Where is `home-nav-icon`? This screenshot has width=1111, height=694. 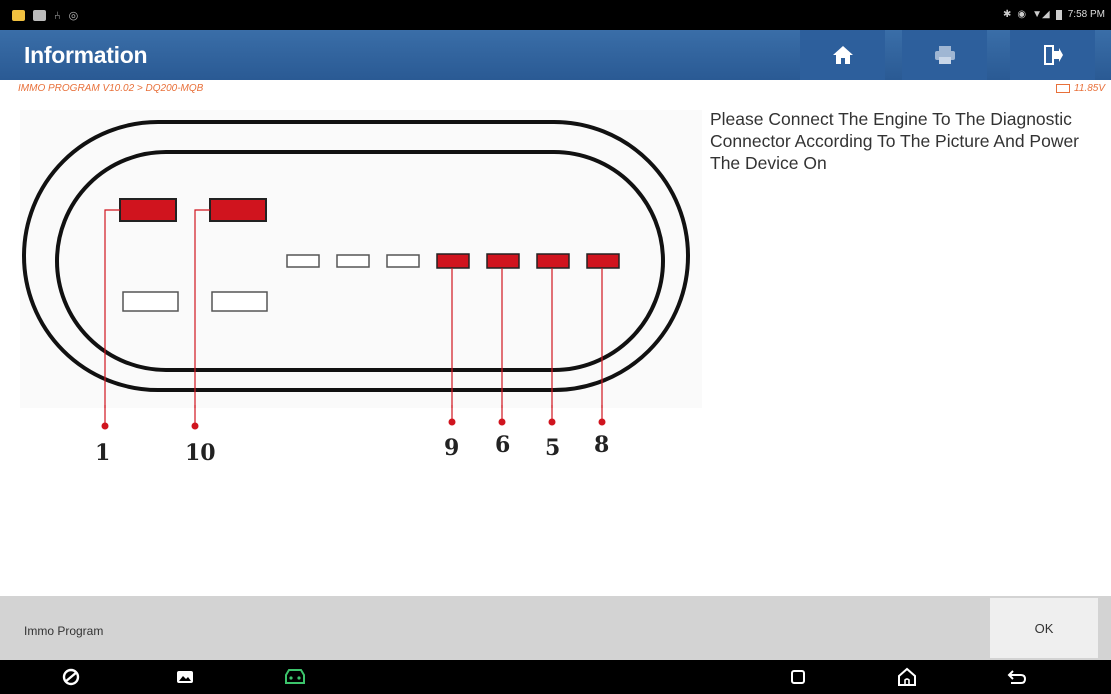
home-nav-icon is located at coordinates (907, 676).